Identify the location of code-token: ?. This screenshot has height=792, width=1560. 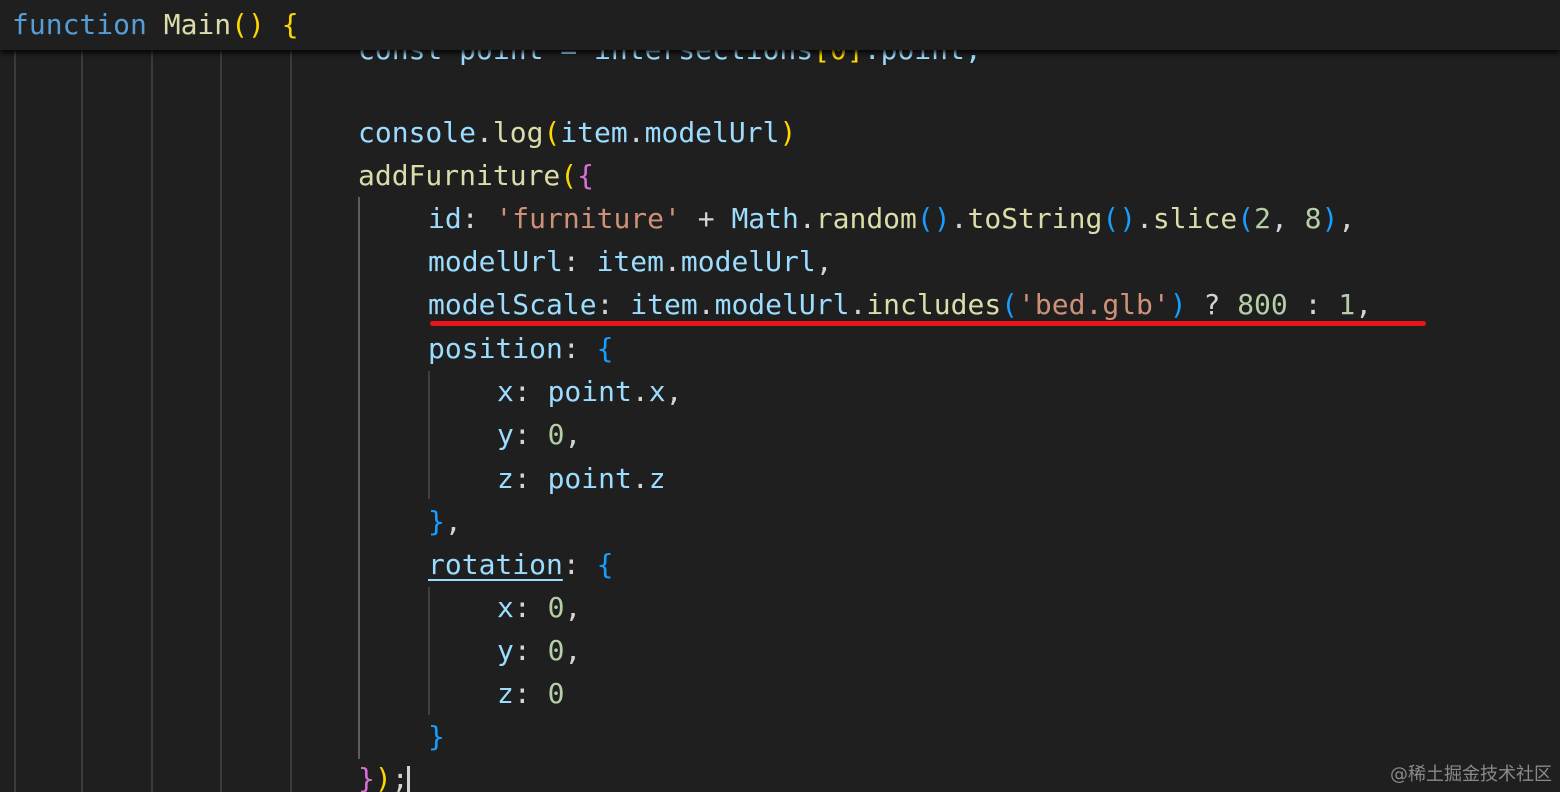
(1212, 304).